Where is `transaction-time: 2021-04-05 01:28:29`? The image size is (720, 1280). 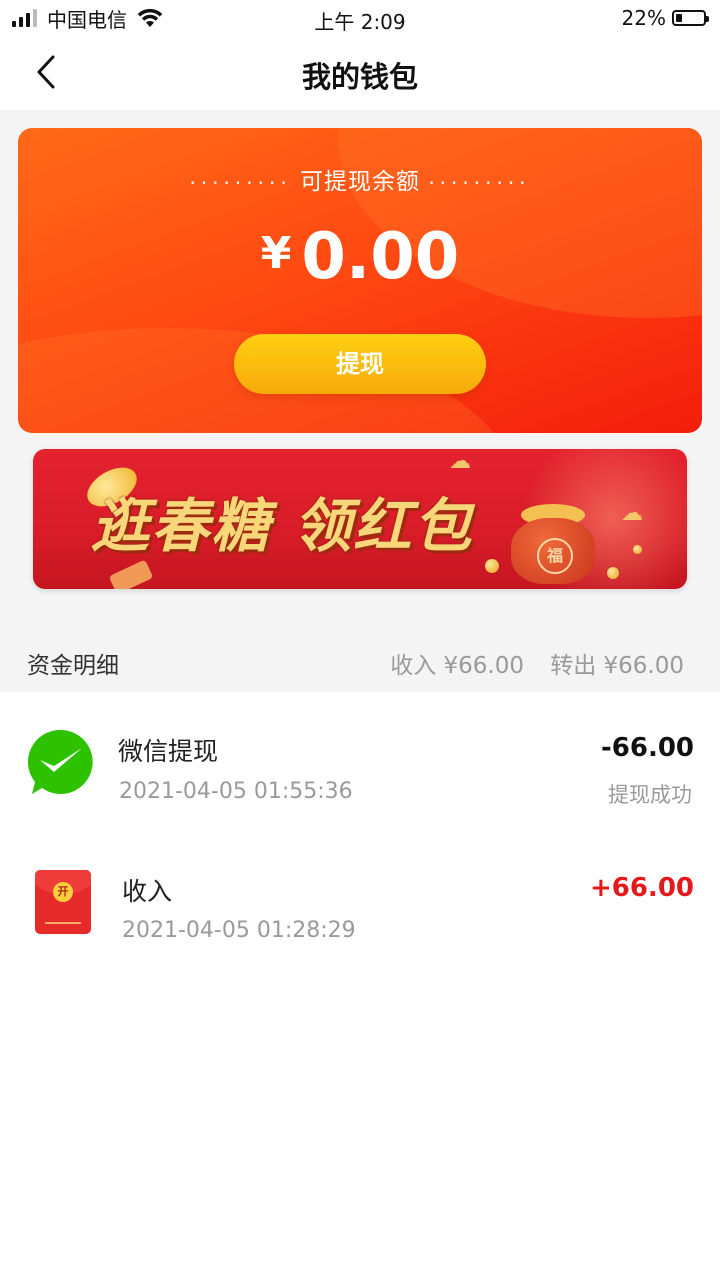
transaction-time: 2021-04-05 01:28:29 is located at coordinates (239, 930).